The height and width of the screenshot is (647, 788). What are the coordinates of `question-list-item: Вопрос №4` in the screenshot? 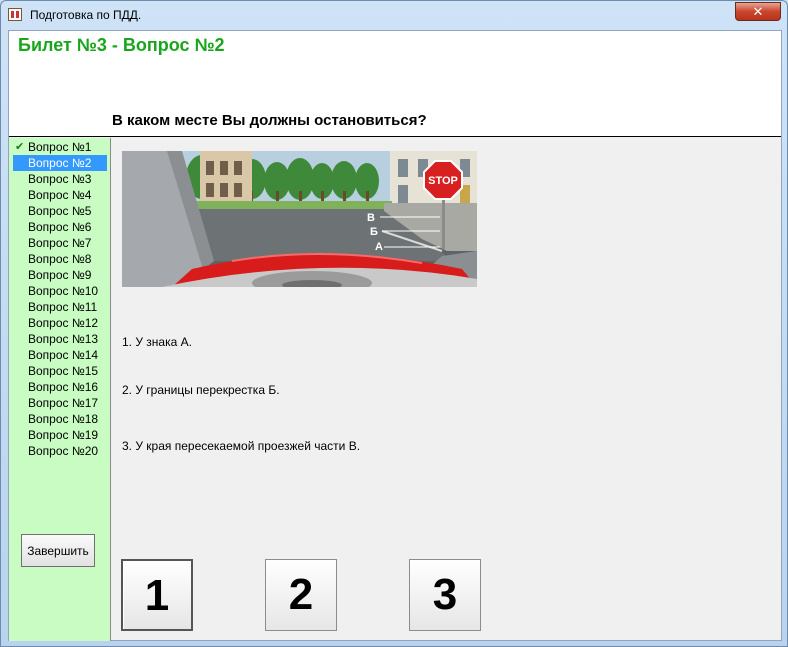 It's located at (60, 195).